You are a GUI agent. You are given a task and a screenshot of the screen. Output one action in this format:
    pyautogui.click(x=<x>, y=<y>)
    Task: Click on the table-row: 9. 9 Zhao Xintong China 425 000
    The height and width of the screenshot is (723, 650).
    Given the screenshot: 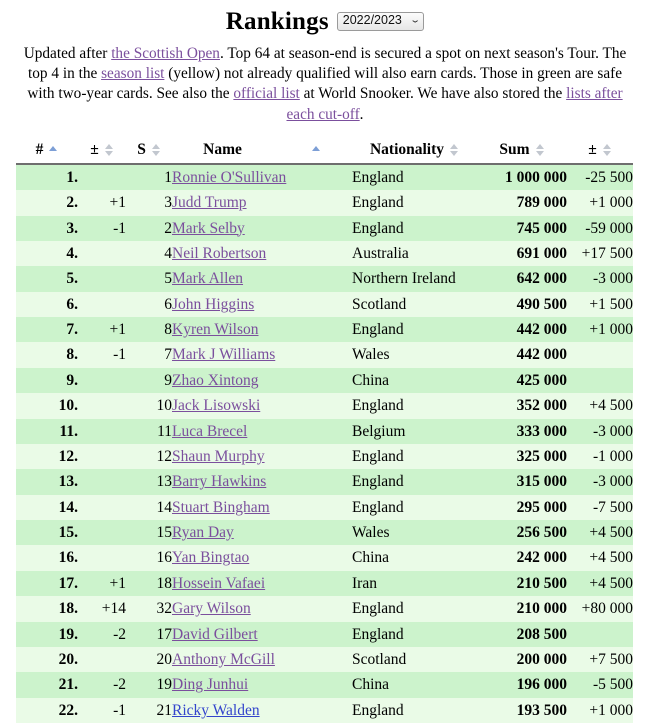 What is the action you would take?
    pyautogui.click(x=324, y=380)
    